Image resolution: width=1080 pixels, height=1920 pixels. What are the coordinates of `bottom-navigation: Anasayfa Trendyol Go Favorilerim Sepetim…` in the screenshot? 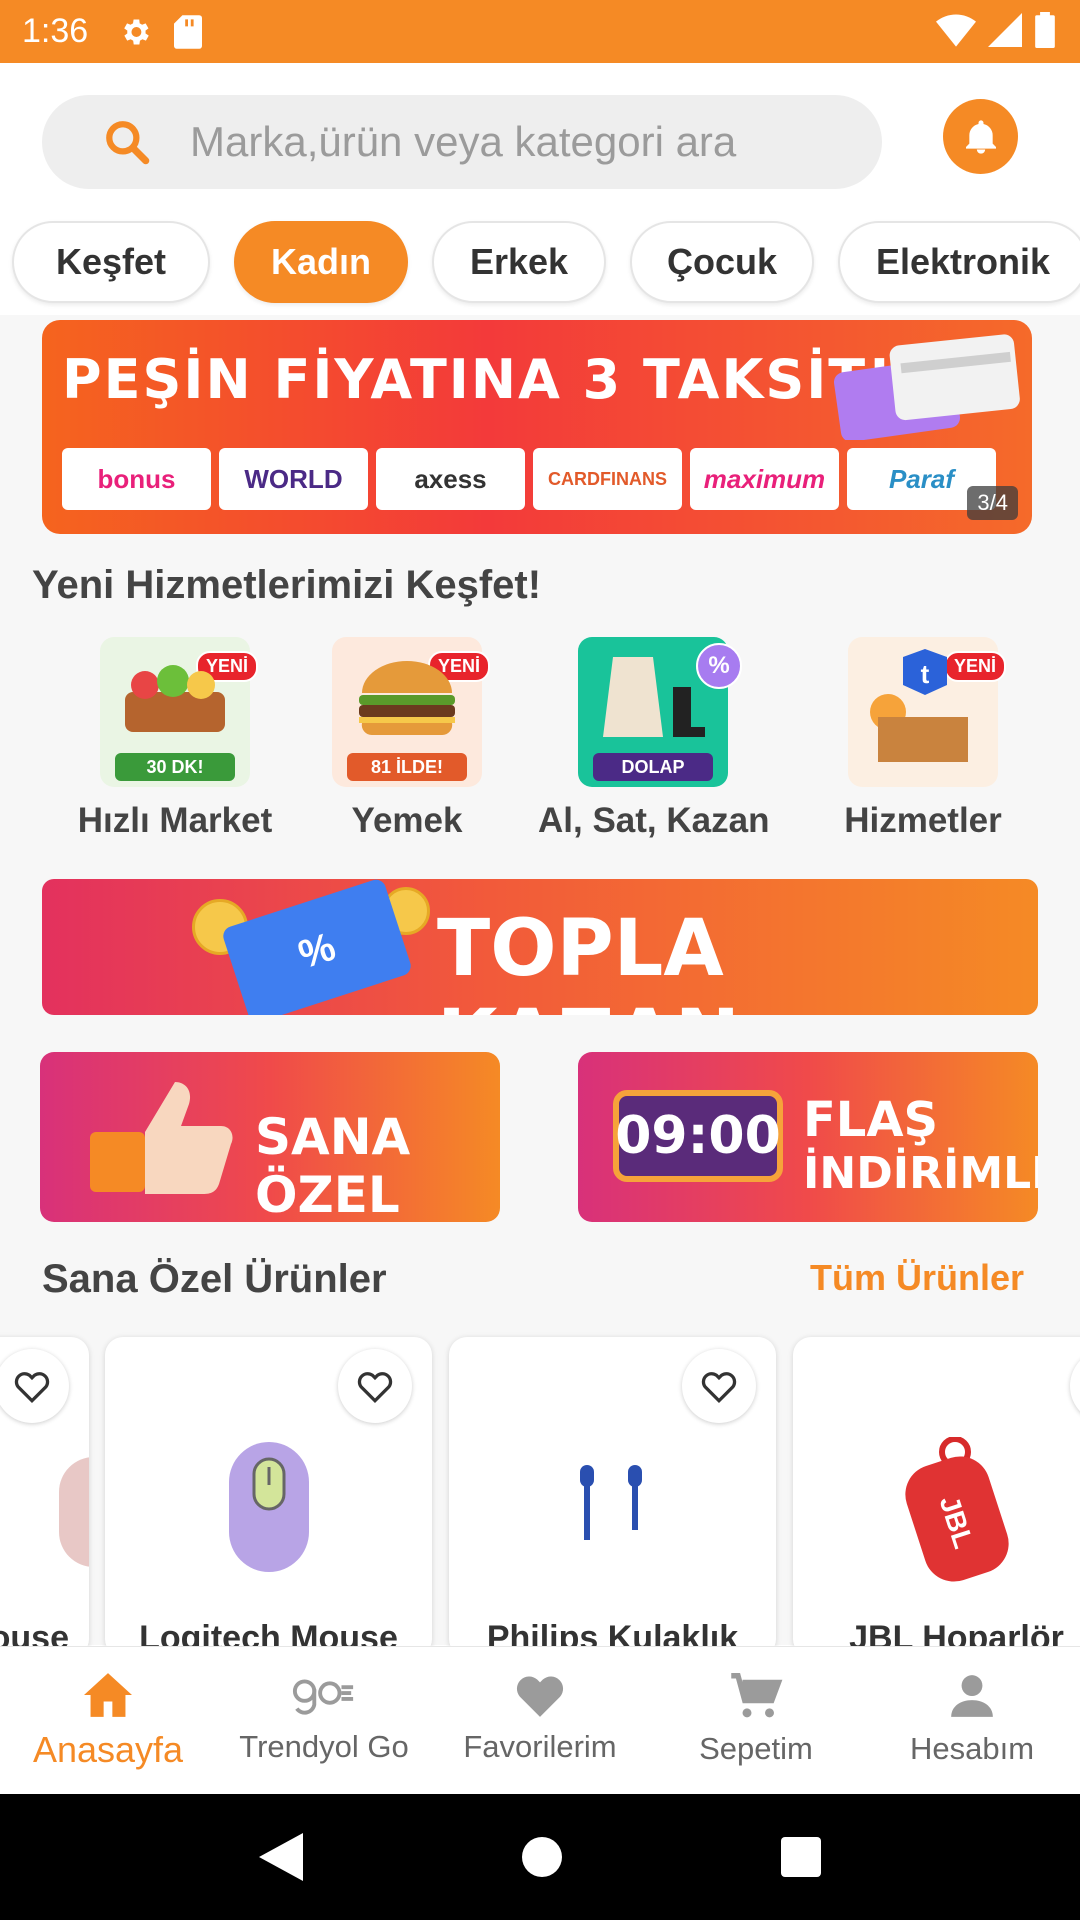 It's located at (540, 1720).